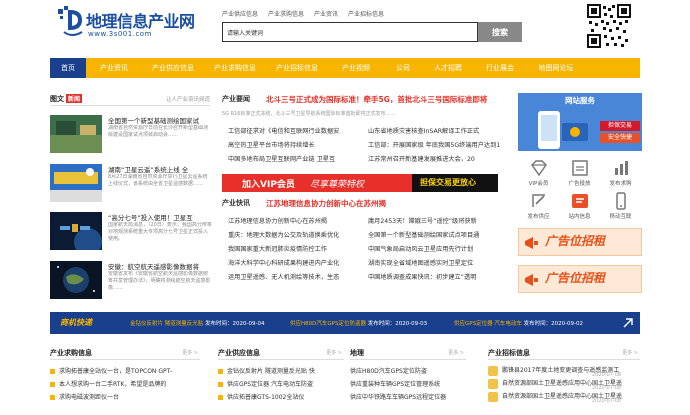  Describe the element at coordinates (422, 276) in the screenshot. I see `news-link: 中国地质调查成果快讯：初步建立“透明` at that location.